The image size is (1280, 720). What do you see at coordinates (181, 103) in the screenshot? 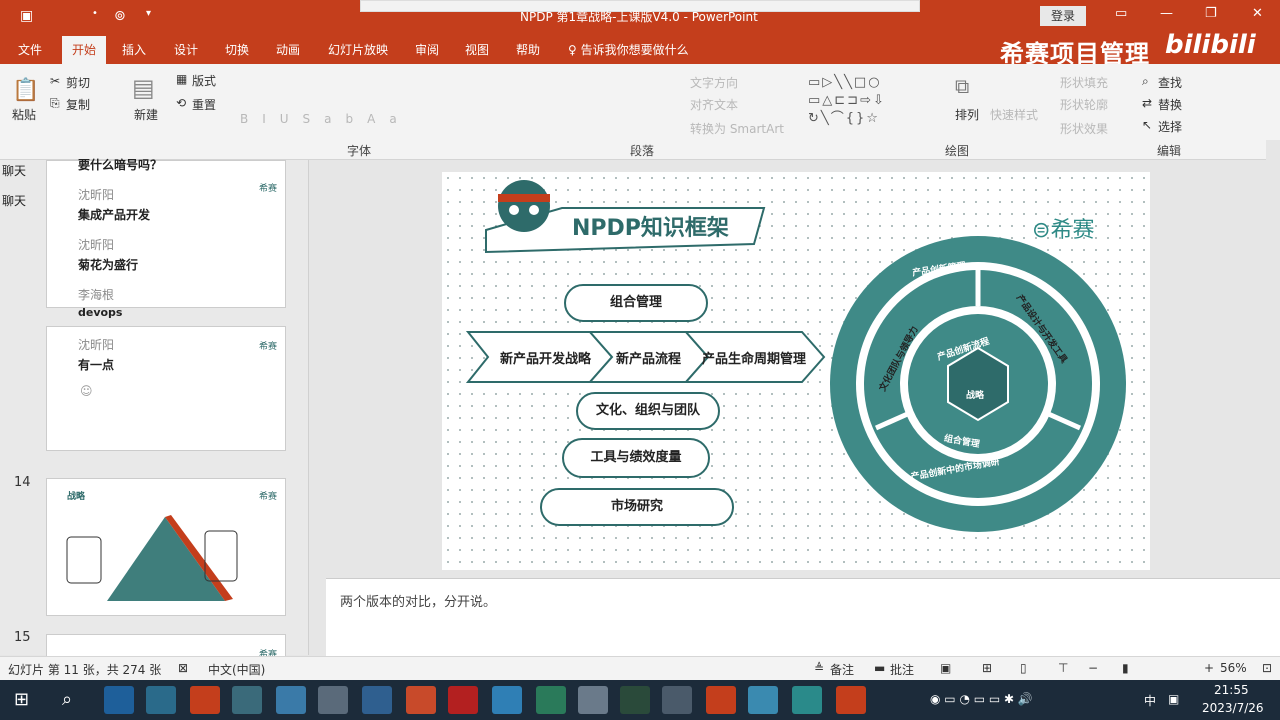
I see `reset-icon: ⟲` at bounding box center [181, 103].